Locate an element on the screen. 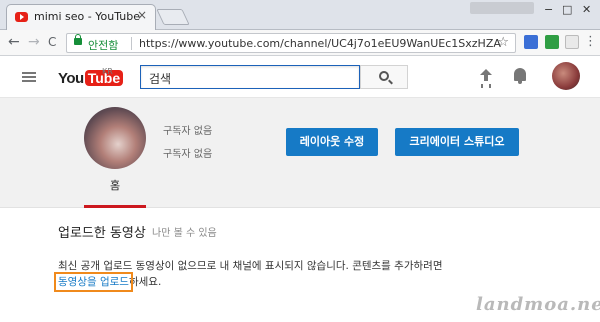 The width and height of the screenshot is (600, 322). new-tab-button is located at coordinates (173, 17).